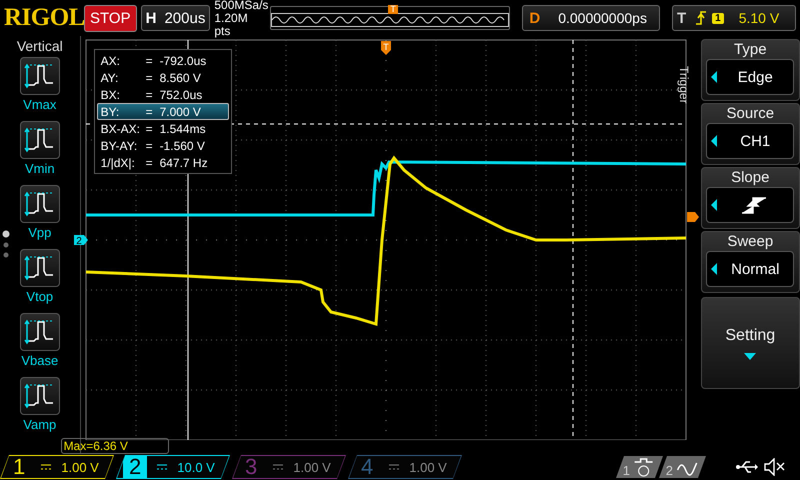 Image resolution: width=800 pixels, height=480 pixels. Describe the element at coordinates (173, 467) in the screenshot. I see `channel-tab: 2 10.0 V` at that location.